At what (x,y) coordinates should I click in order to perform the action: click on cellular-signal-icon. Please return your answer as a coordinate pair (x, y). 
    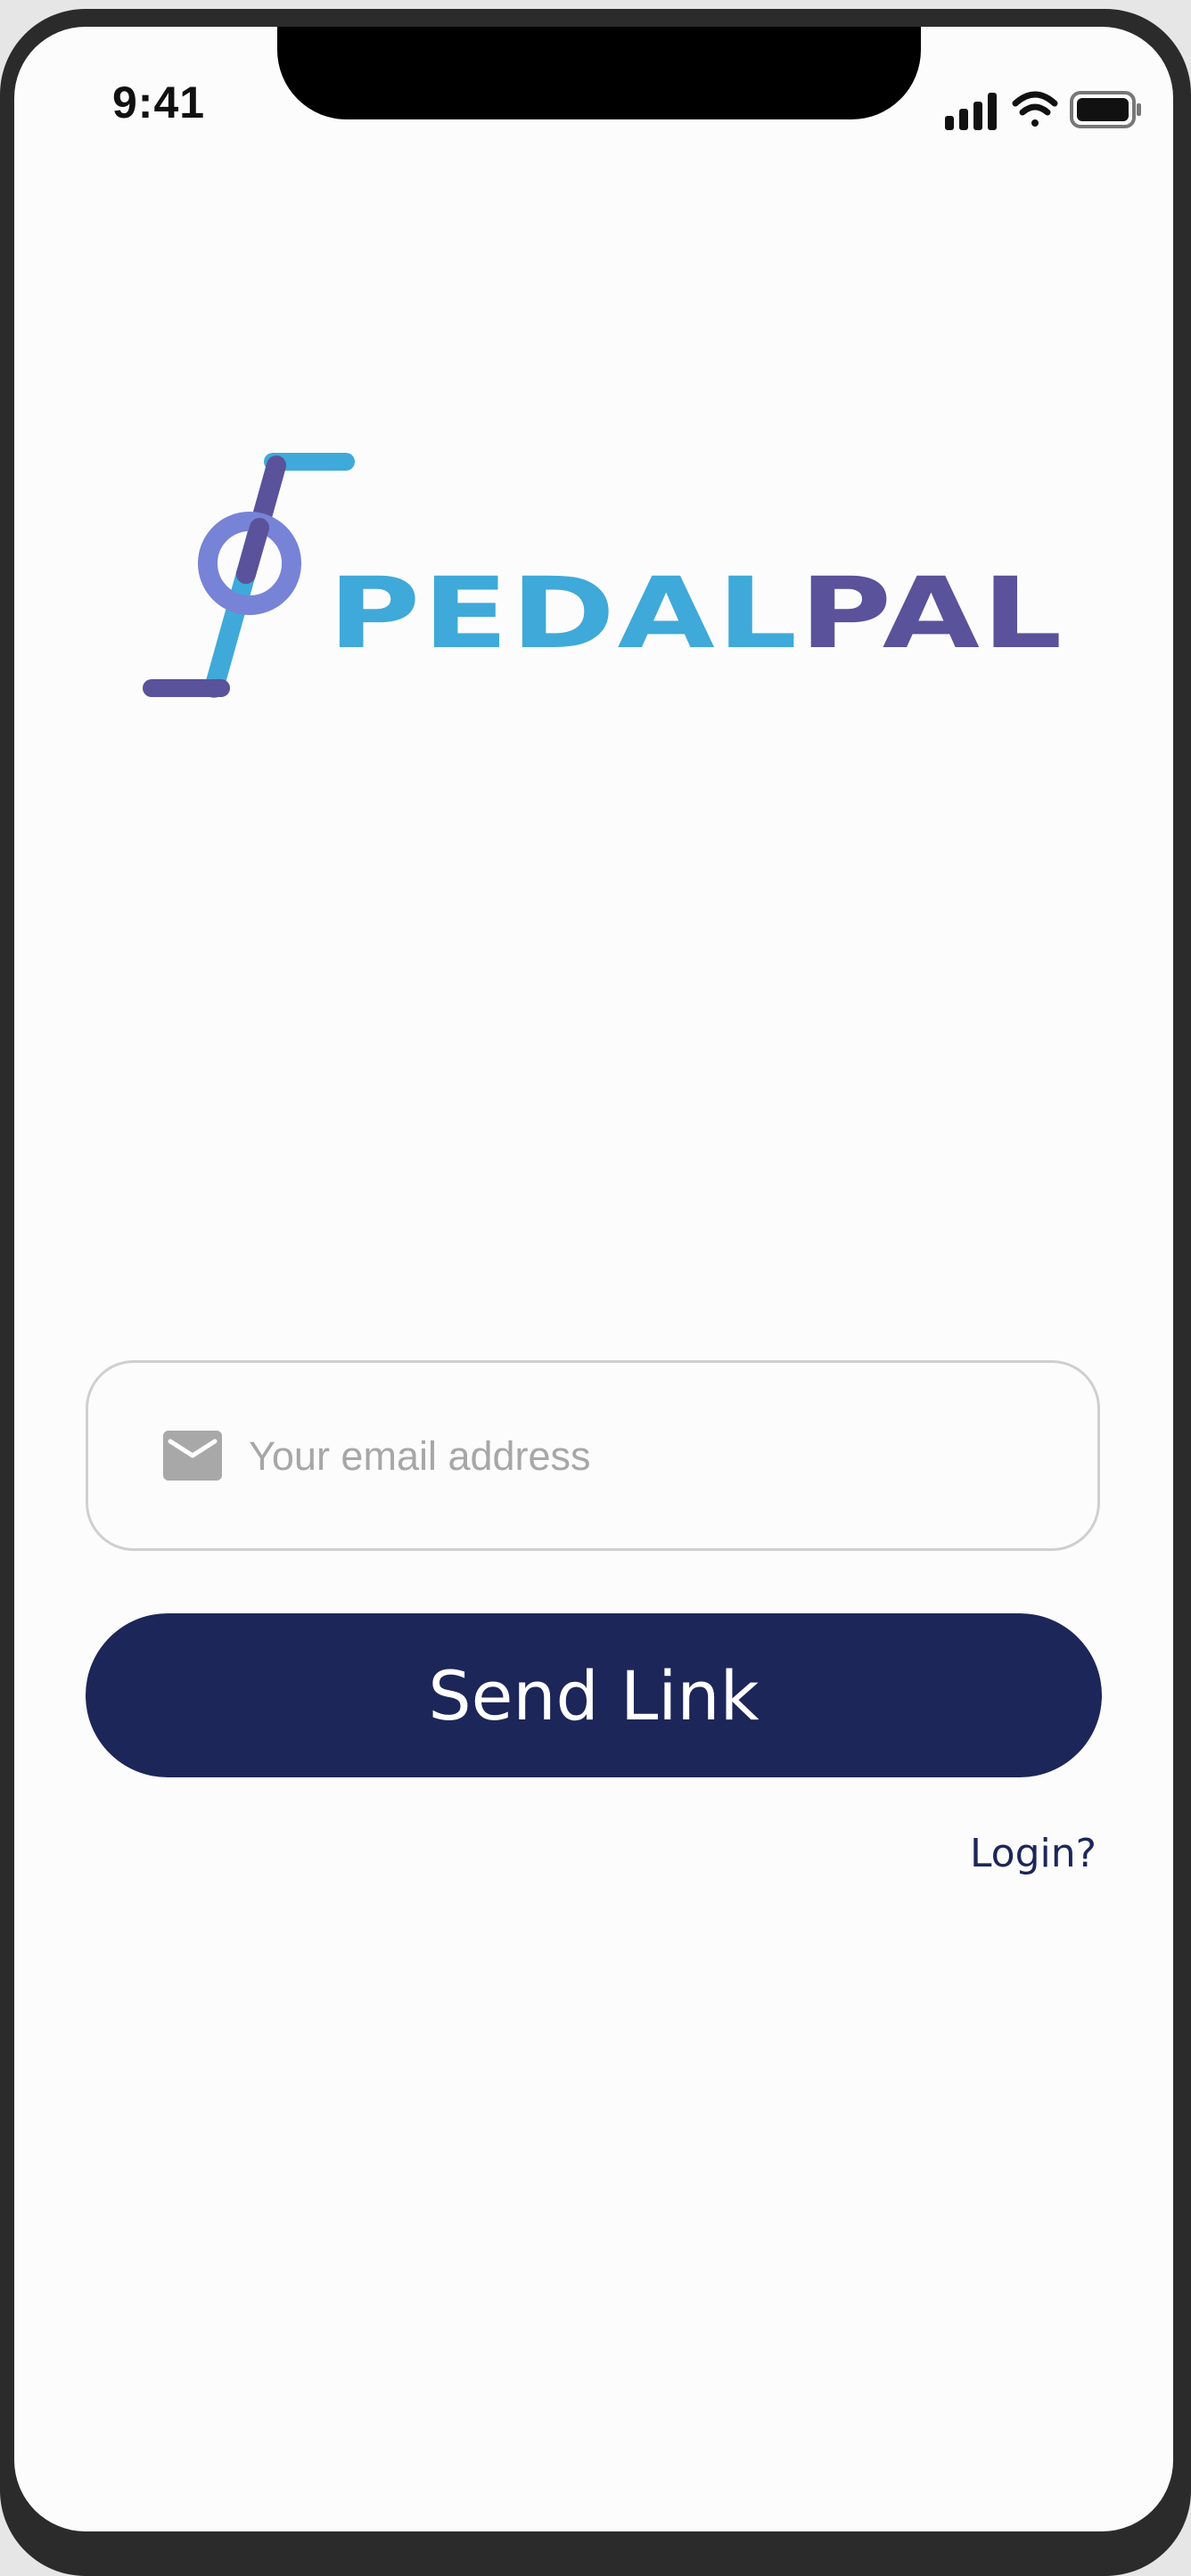
    Looking at the image, I should click on (971, 112).